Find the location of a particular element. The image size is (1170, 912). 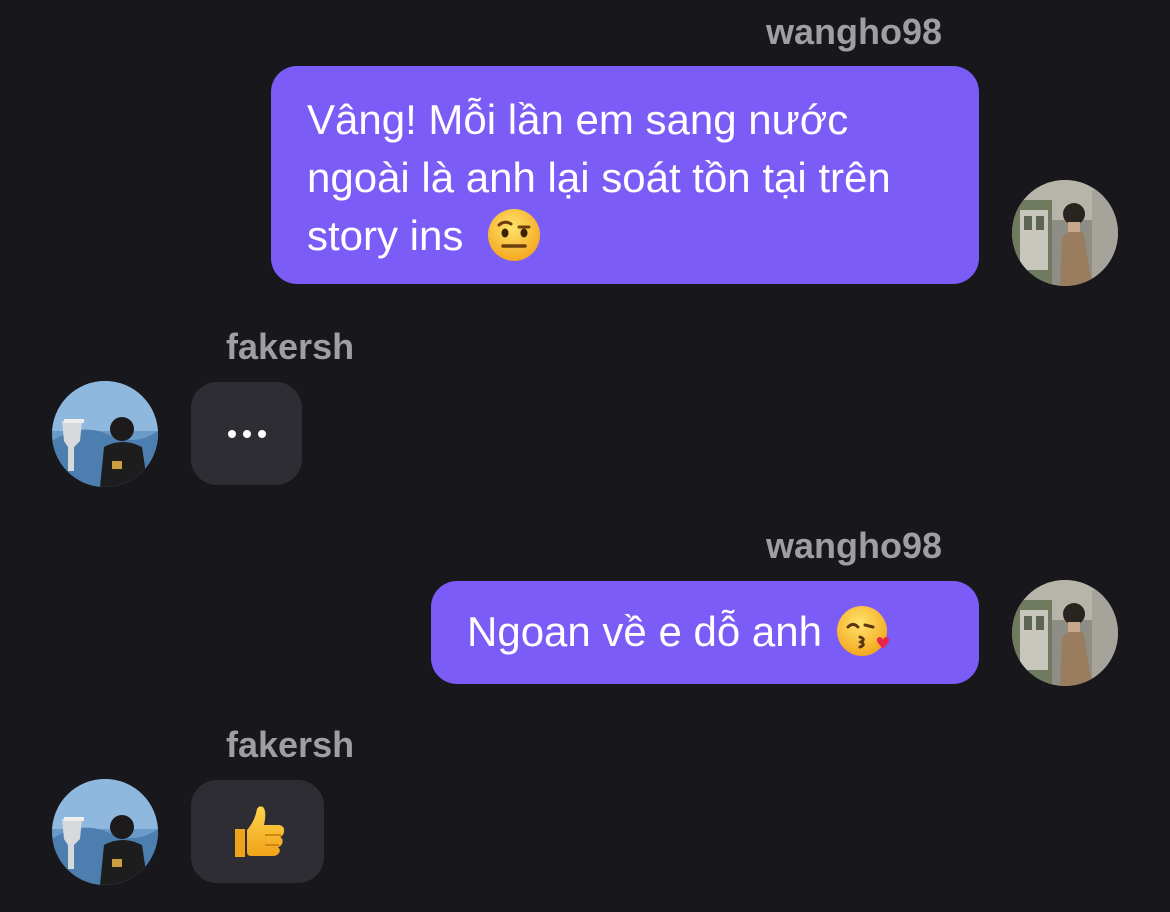

face-with-raised-eyebrow-icon is located at coordinates (514, 235).